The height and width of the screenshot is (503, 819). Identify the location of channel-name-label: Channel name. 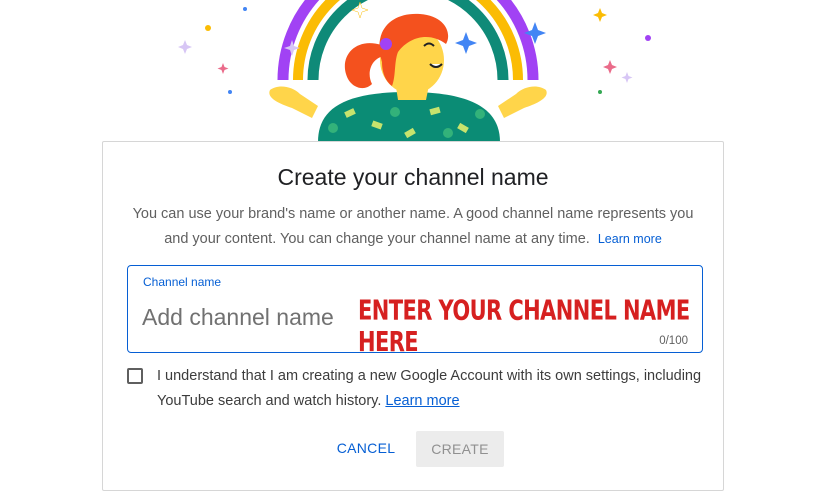
(182, 282).